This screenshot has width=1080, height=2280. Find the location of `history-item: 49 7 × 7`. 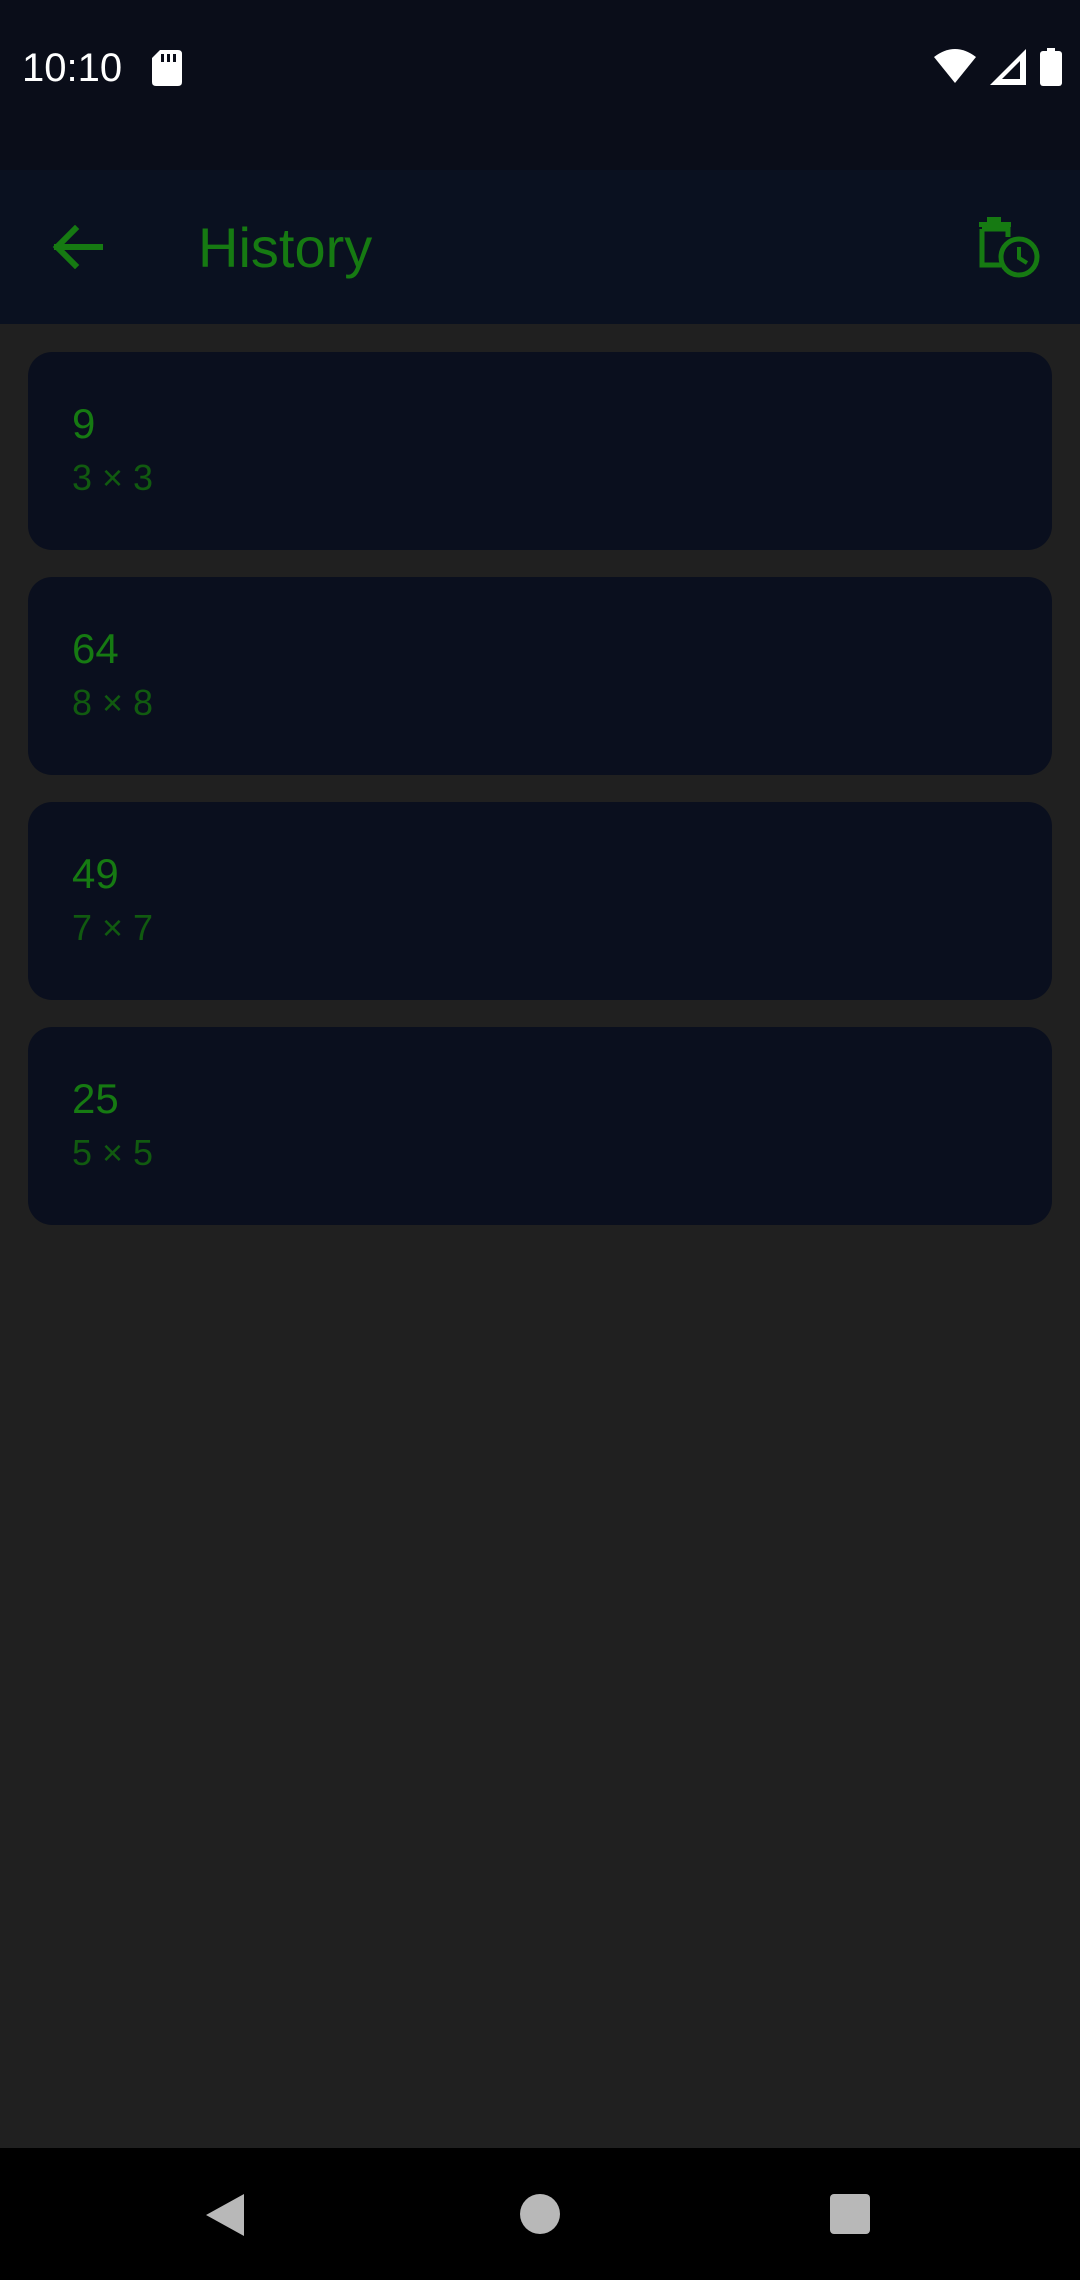

history-item: 49 7 × 7 is located at coordinates (540, 901).